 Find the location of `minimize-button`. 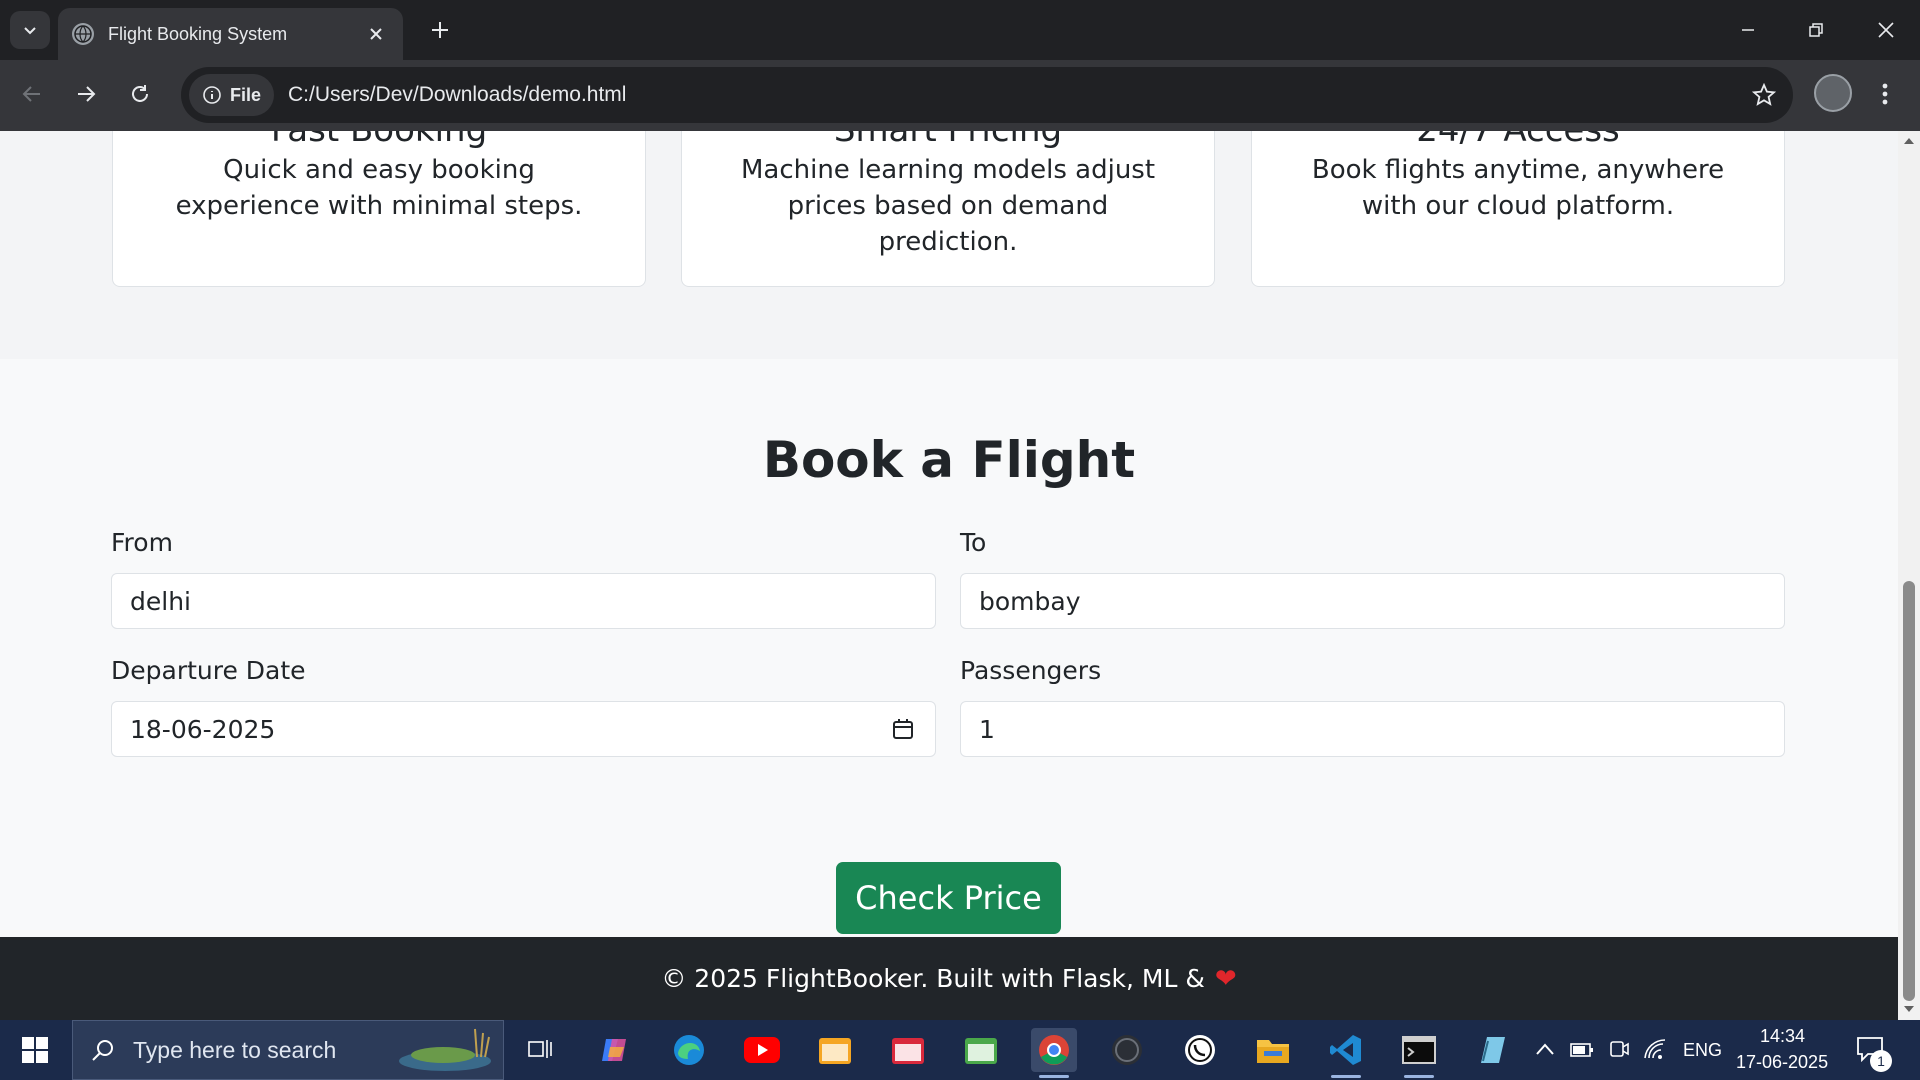

minimize-button is located at coordinates (1748, 30).